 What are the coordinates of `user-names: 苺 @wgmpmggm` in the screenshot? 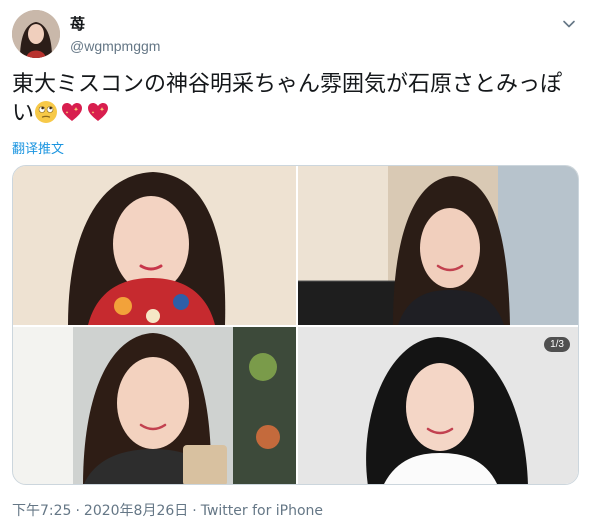 It's located at (115, 35).